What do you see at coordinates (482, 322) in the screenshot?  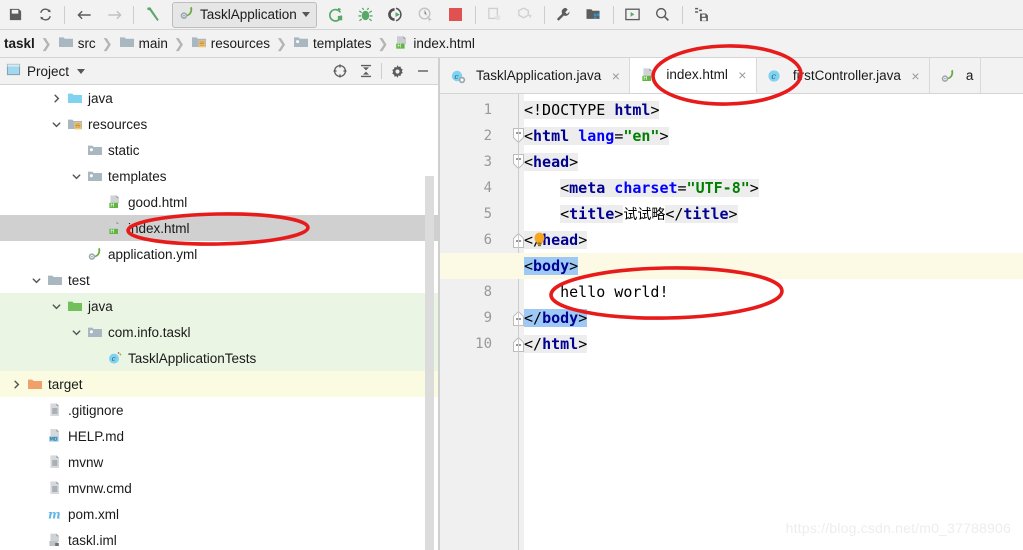 I see `editor-gutter: 12345678910` at bounding box center [482, 322].